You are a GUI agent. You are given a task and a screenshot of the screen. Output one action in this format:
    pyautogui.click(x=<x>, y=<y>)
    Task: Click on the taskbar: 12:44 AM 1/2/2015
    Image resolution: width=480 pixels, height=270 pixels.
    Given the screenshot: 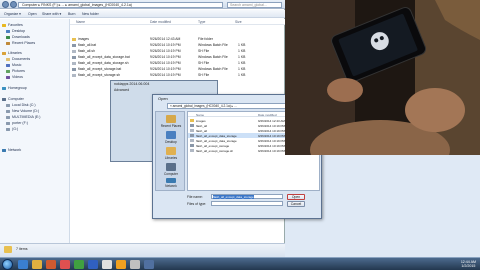 What is the action you would take?
    pyautogui.click(x=240, y=263)
    